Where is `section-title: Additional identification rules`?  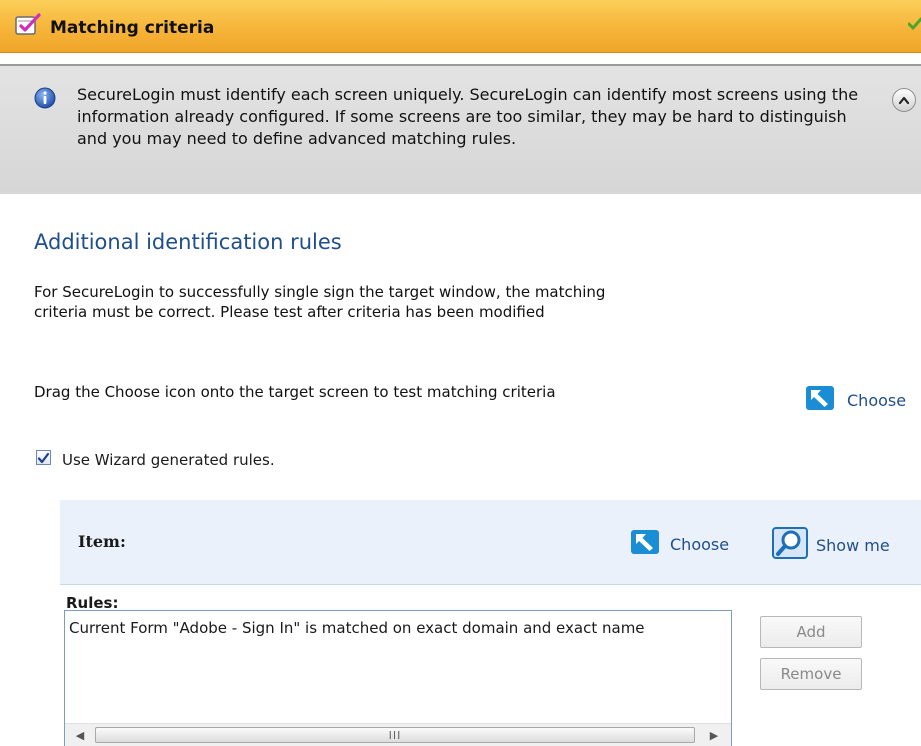
section-title: Additional identification rules is located at coordinates (188, 242).